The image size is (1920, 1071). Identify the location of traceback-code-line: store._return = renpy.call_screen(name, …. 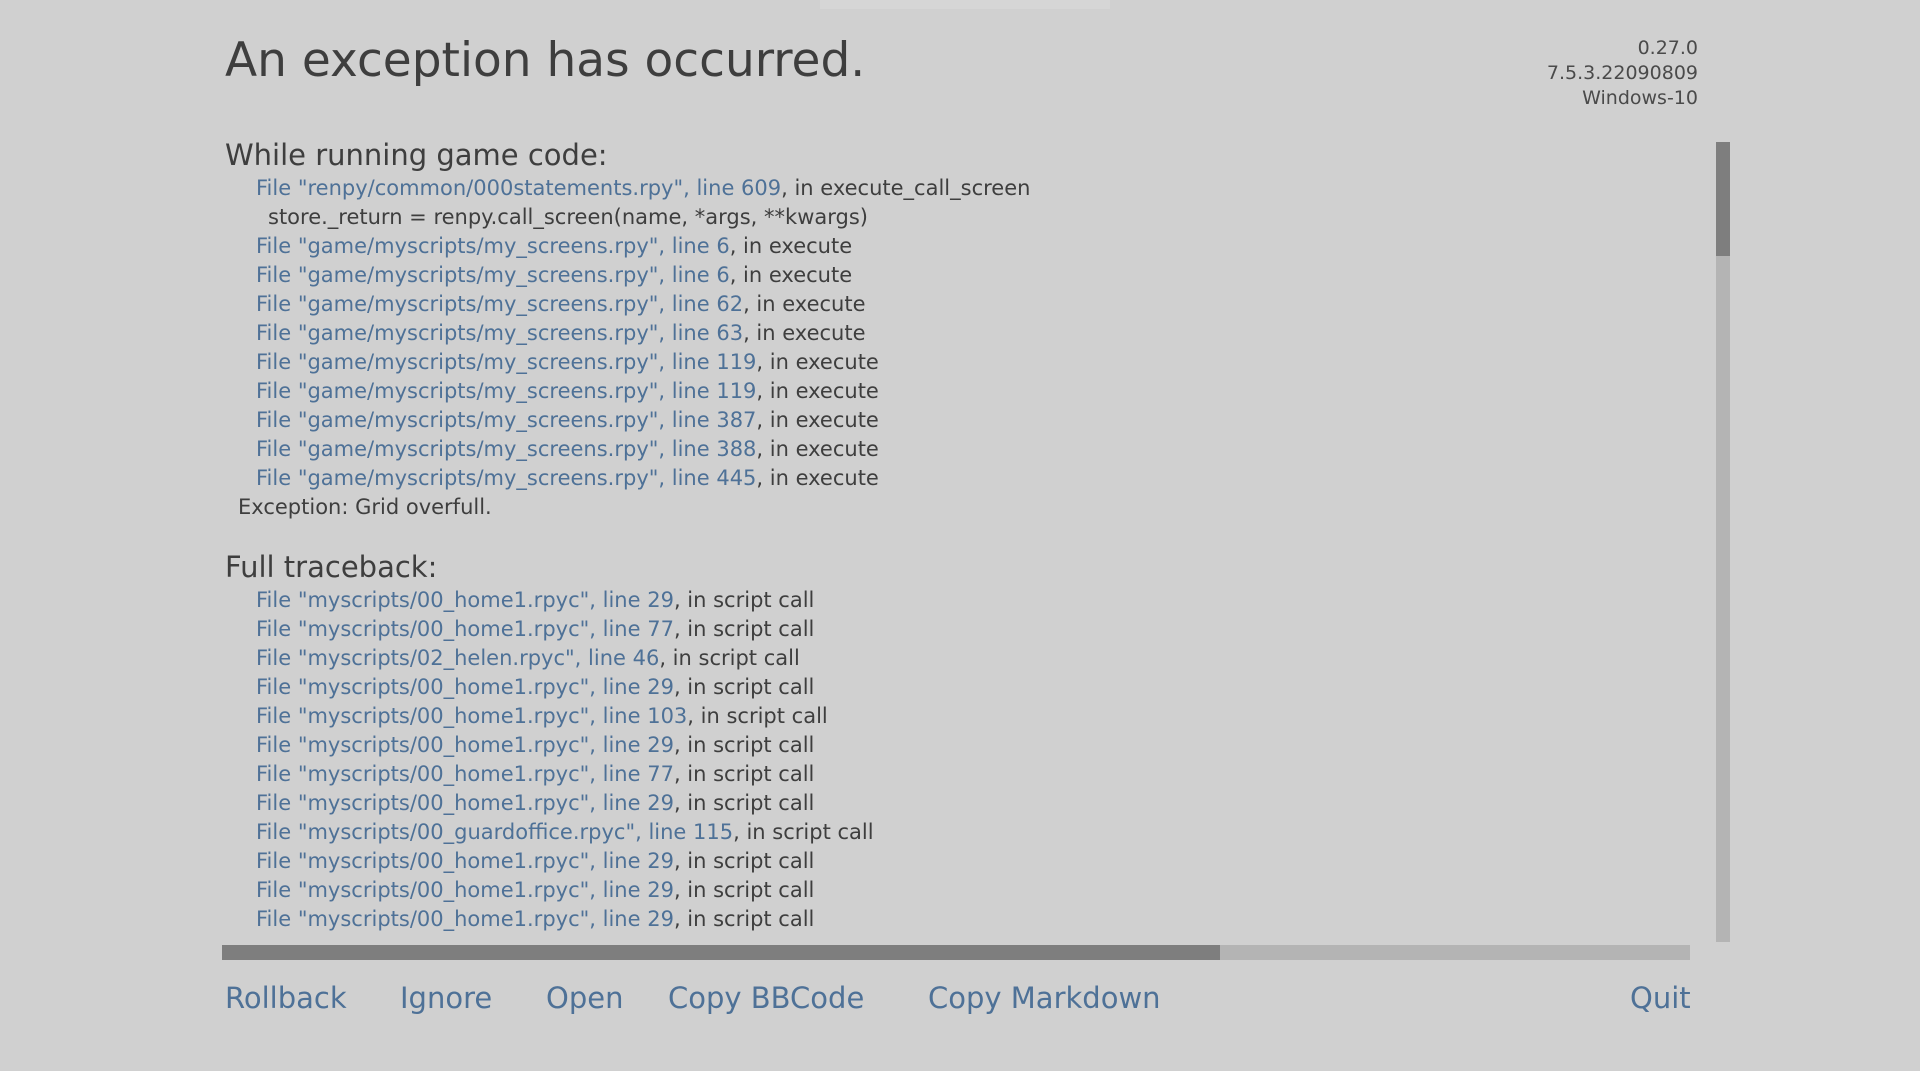
(568, 217).